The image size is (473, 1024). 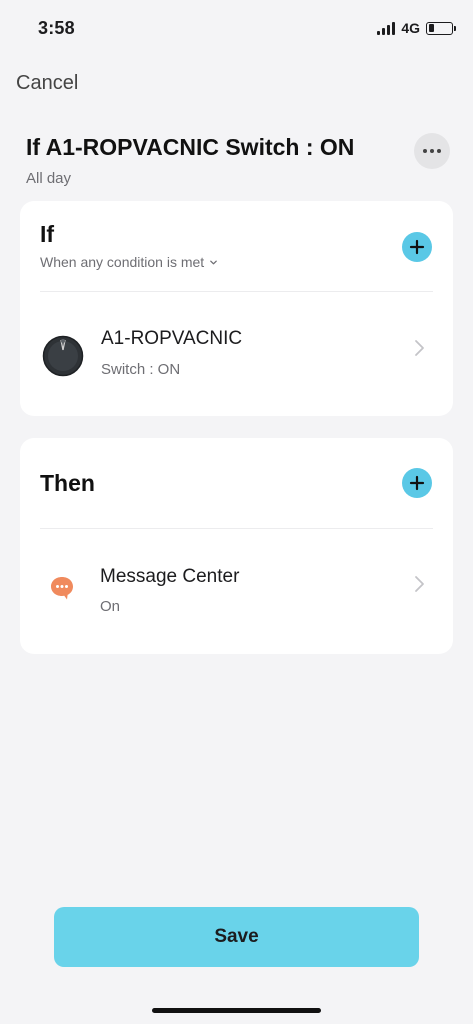 What do you see at coordinates (236, 28) in the screenshot?
I see `status-bar: 3:58 4G` at bounding box center [236, 28].